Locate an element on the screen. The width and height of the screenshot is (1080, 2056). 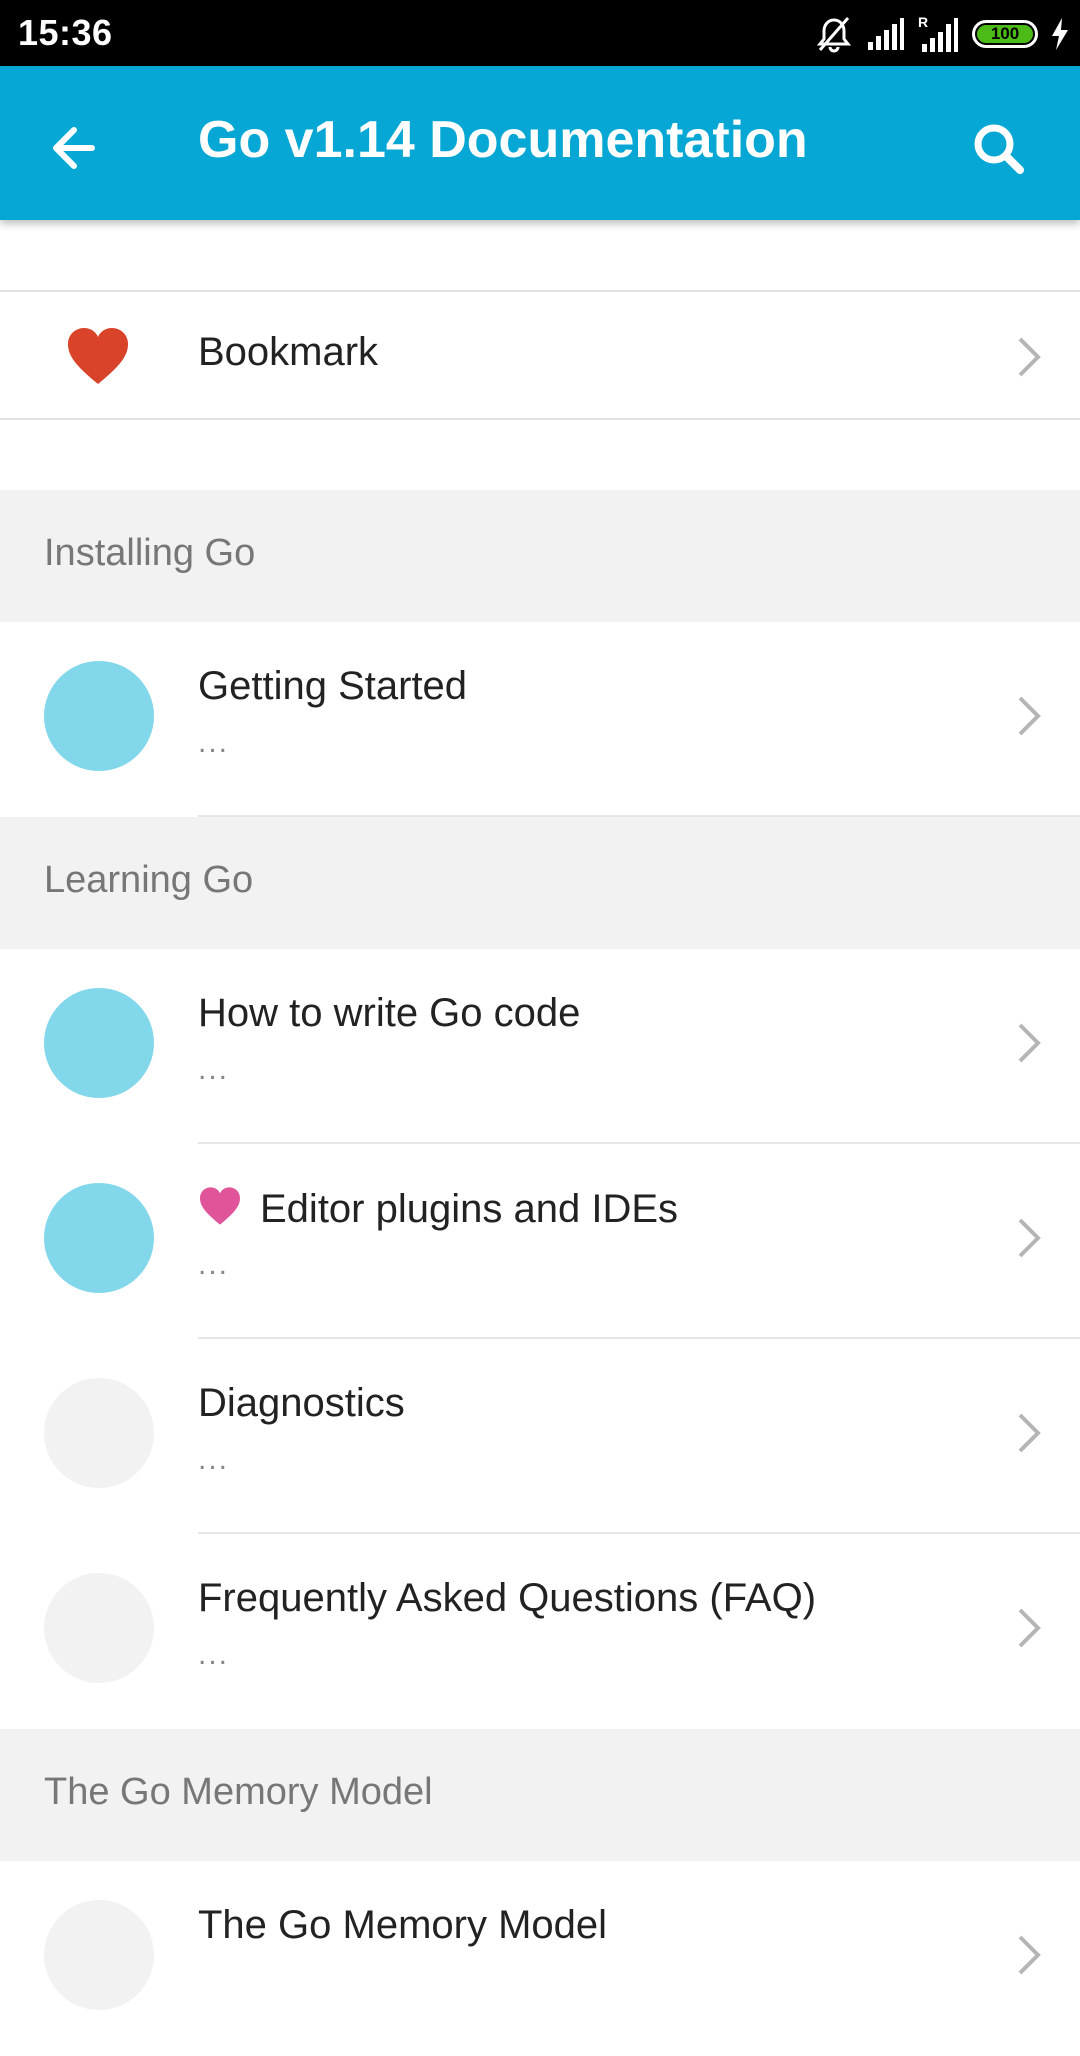
item-title-wrap: Editor plugins and IDEs is located at coordinates (438, 1209).